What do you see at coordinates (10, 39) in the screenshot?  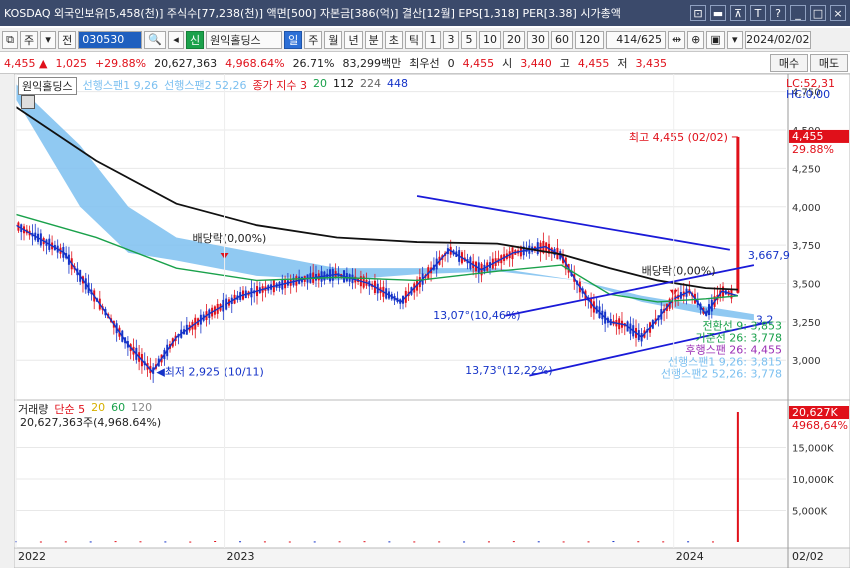 I see `layout-icon: ⧉` at bounding box center [10, 39].